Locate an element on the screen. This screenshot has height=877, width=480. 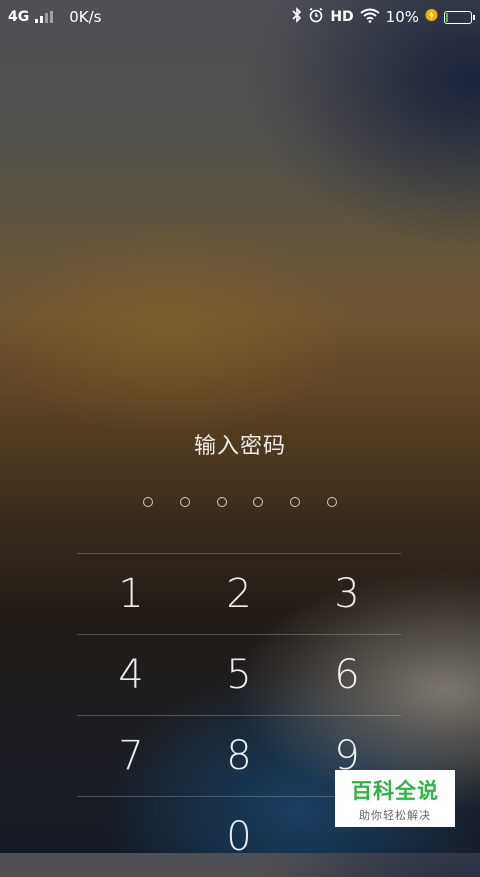
keypad-row: 123 is located at coordinates (239, 593).